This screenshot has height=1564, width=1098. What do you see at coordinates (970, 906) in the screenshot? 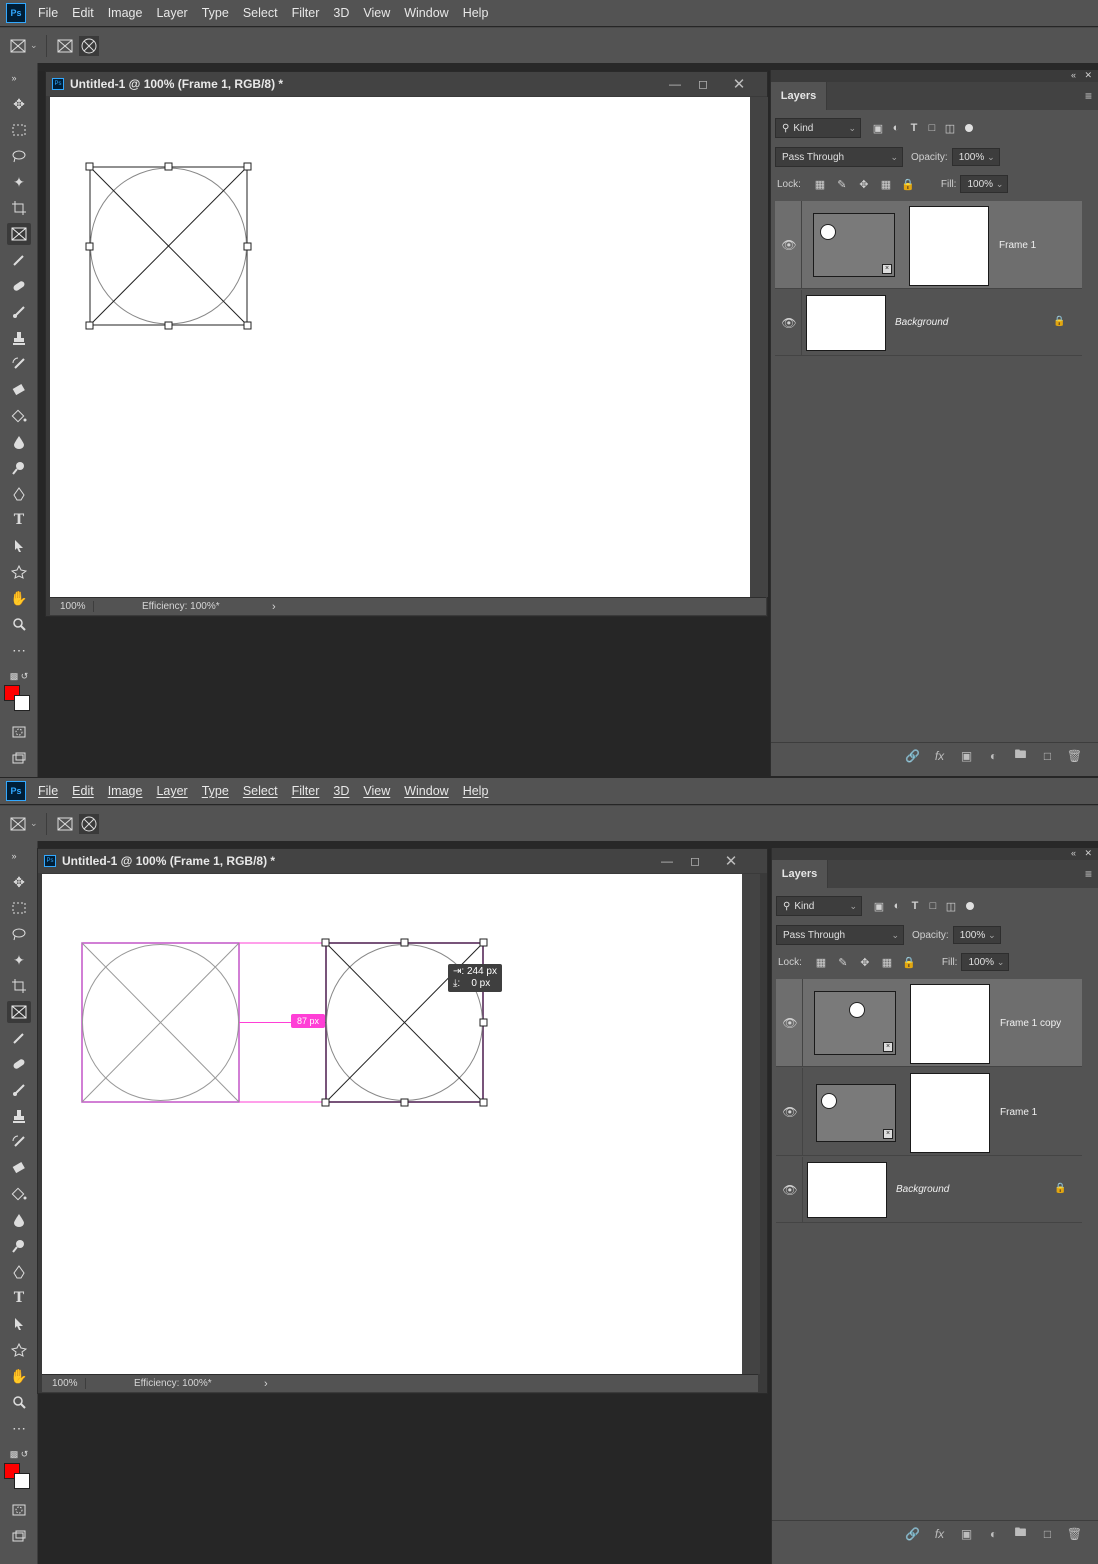
I see `filter-toggle-icon` at bounding box center [970, 906].